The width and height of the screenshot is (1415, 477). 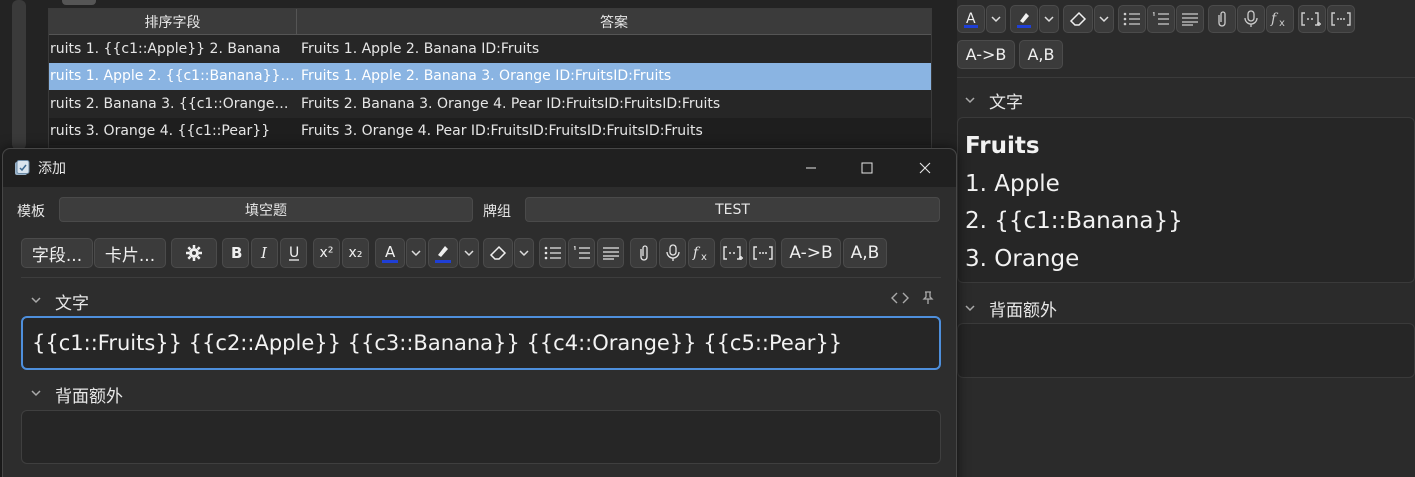 What do you see at coordinates (1186, 77) in the screenshot?
I see `toolbar-divider` at bounding box center [1186, 77].